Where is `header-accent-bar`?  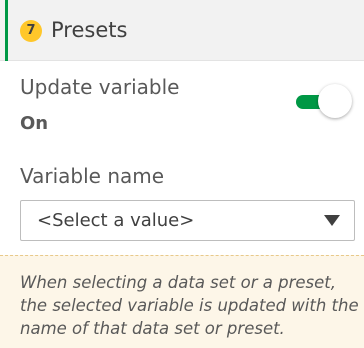 header-accent-bar is located at coordinates (6, 30).